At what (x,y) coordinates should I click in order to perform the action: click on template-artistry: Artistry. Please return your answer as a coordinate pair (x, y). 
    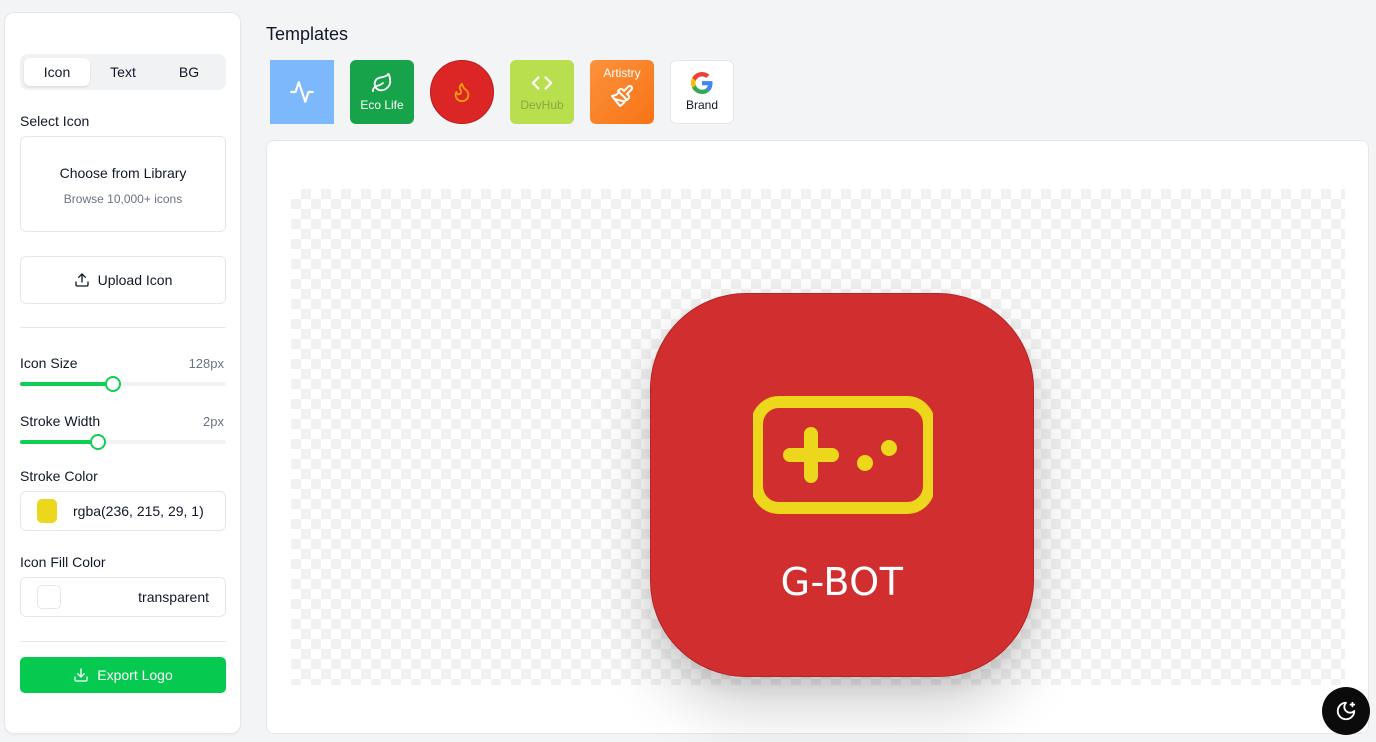
    Looking at the image, I should click on (622, 92).